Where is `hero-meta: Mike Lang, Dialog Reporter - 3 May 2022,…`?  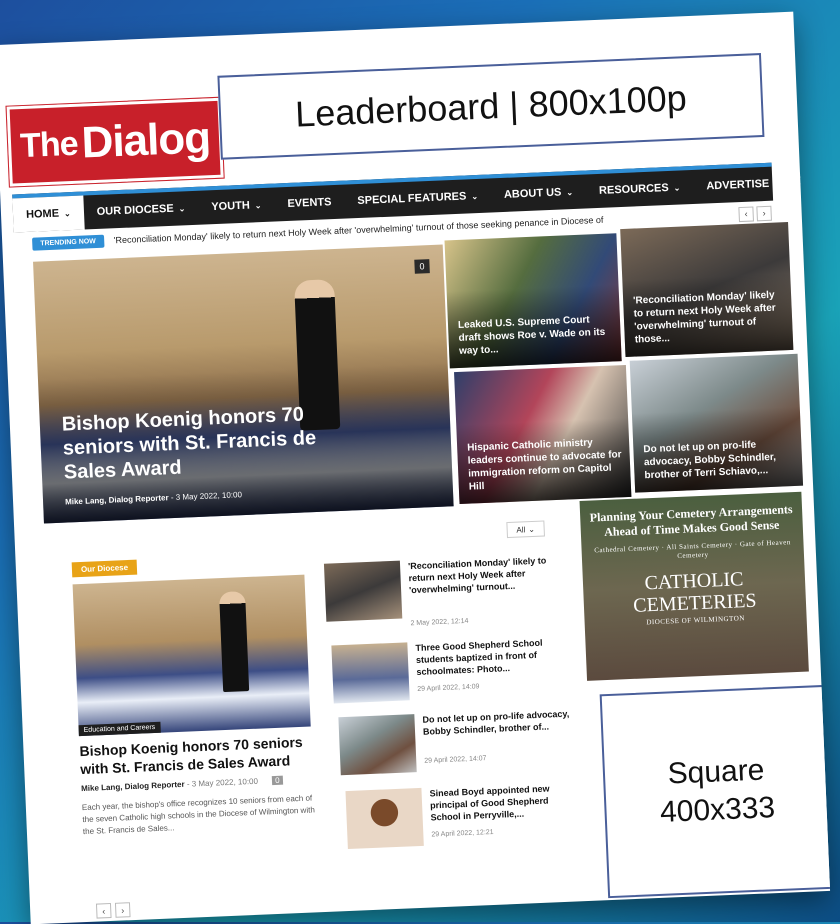
hero-meta: Mike Lang, Dialog Reporter - 3 May 2022,… is located at coordinates (153, 498).